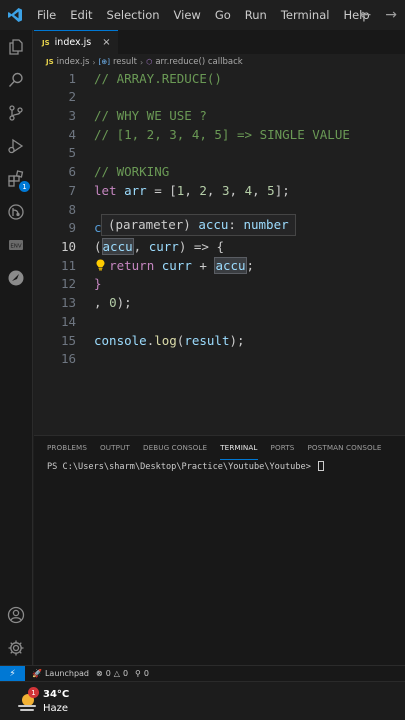 The width and height of the screenshot is (405, 720). I want to click on navigation-arrows: ← →, so click(380, 15).